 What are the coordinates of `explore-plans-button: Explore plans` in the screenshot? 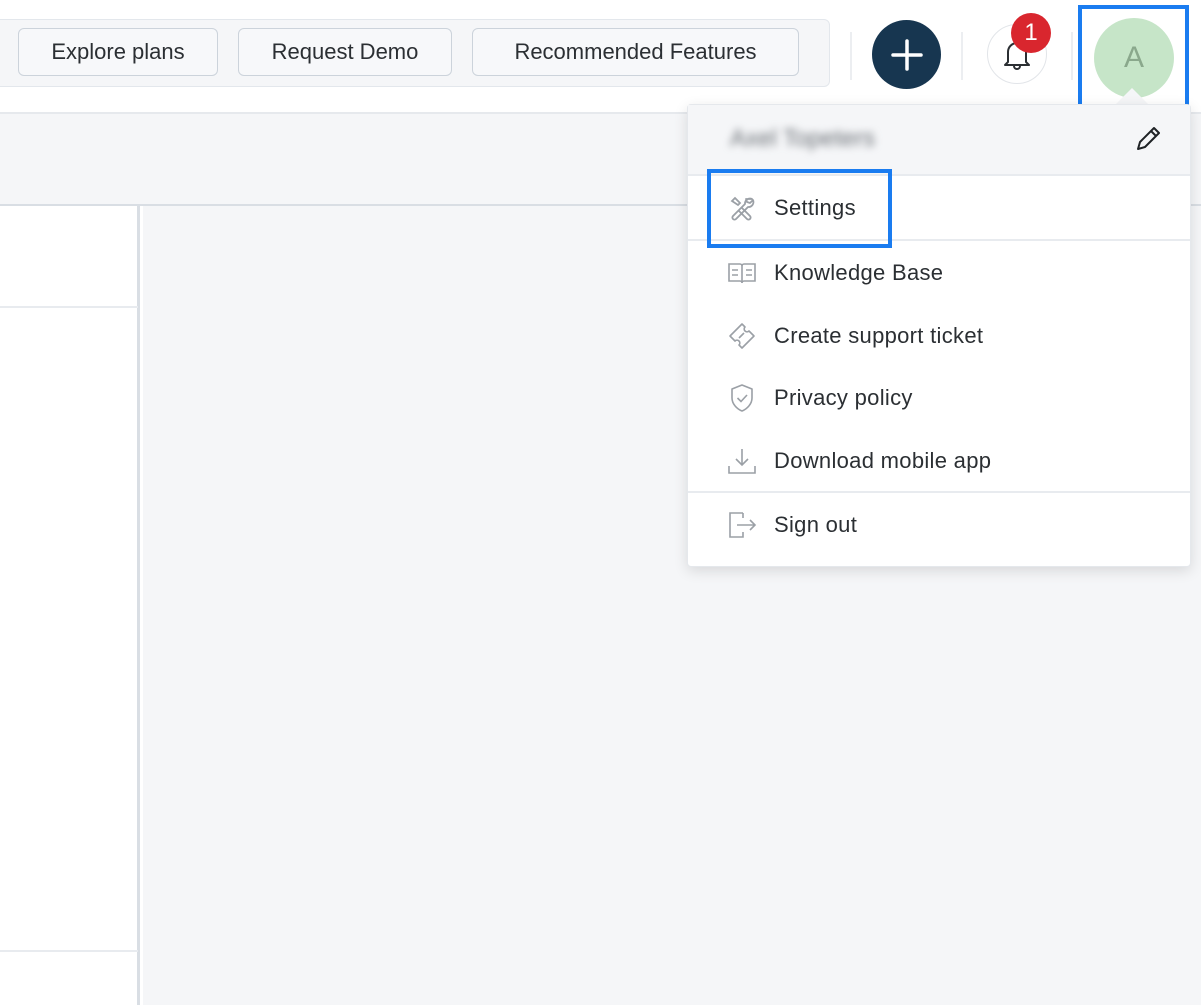 It's located at (118, 52).